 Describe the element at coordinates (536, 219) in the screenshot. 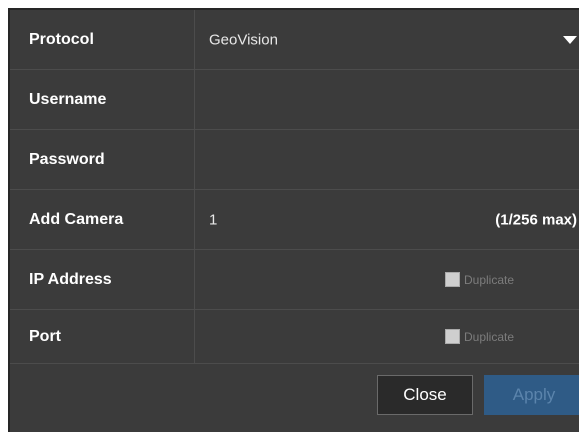

I see `camera-max-text: (1/256 max)` at that location.